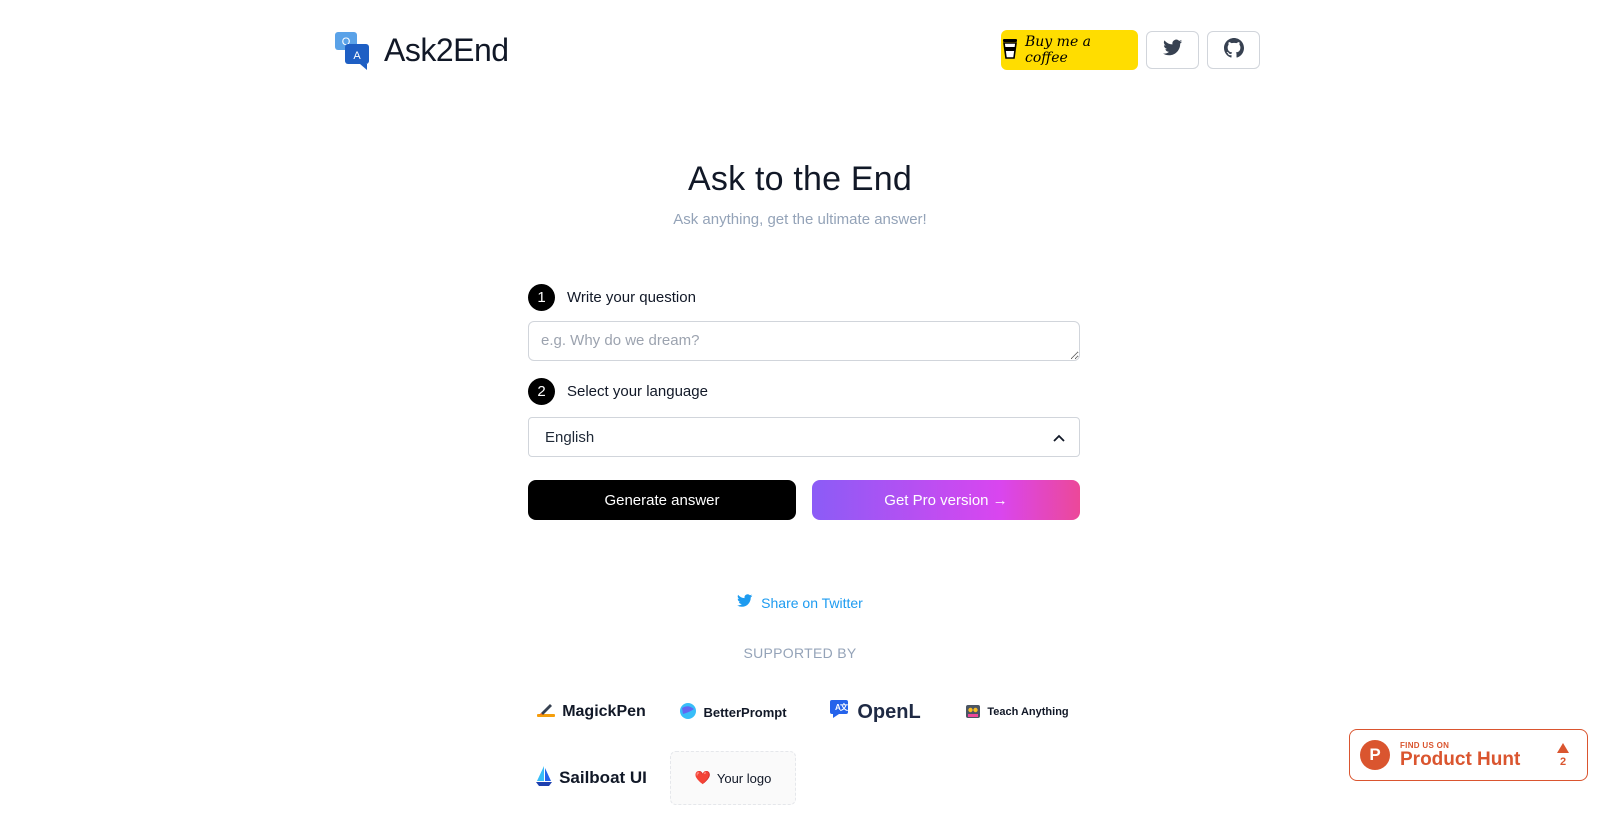 The height and width of the screenshot is (834, 1600). I want to click on github-icon, so click(1233, 50).